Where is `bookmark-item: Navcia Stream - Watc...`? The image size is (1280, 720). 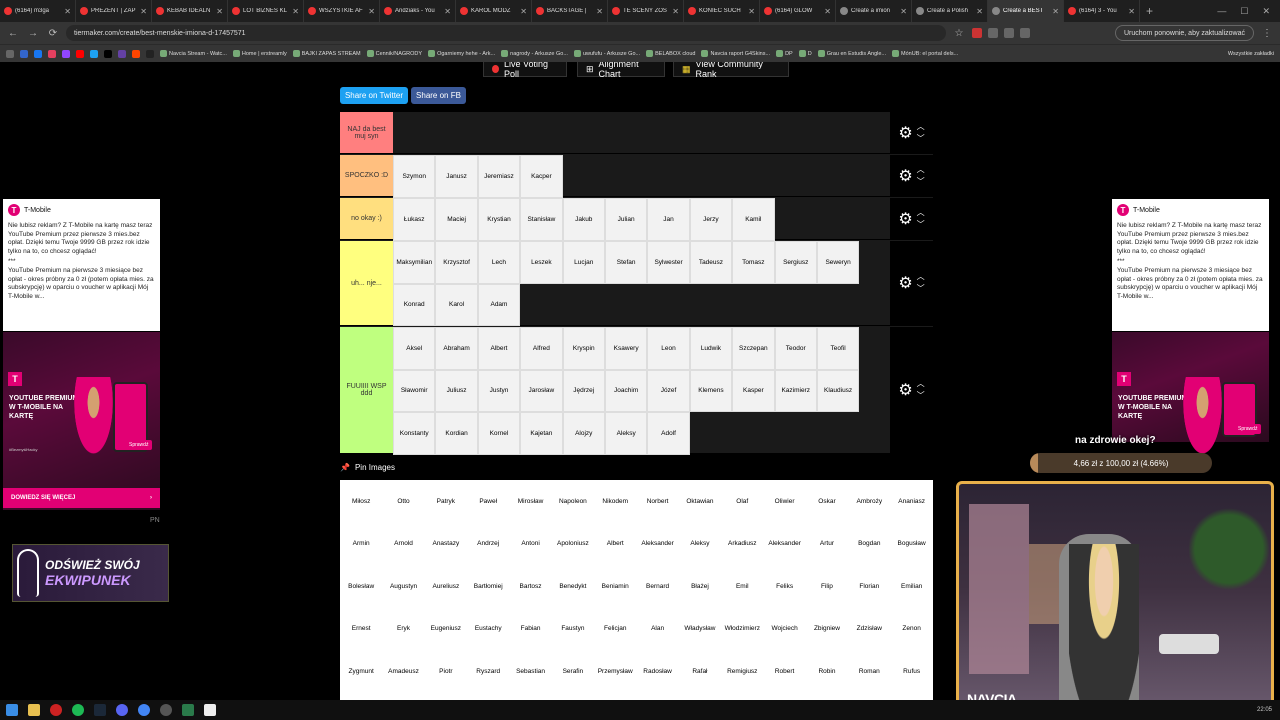
bookmark-item: Navcia Stream - Watc... is located at coordinates (193, 53).